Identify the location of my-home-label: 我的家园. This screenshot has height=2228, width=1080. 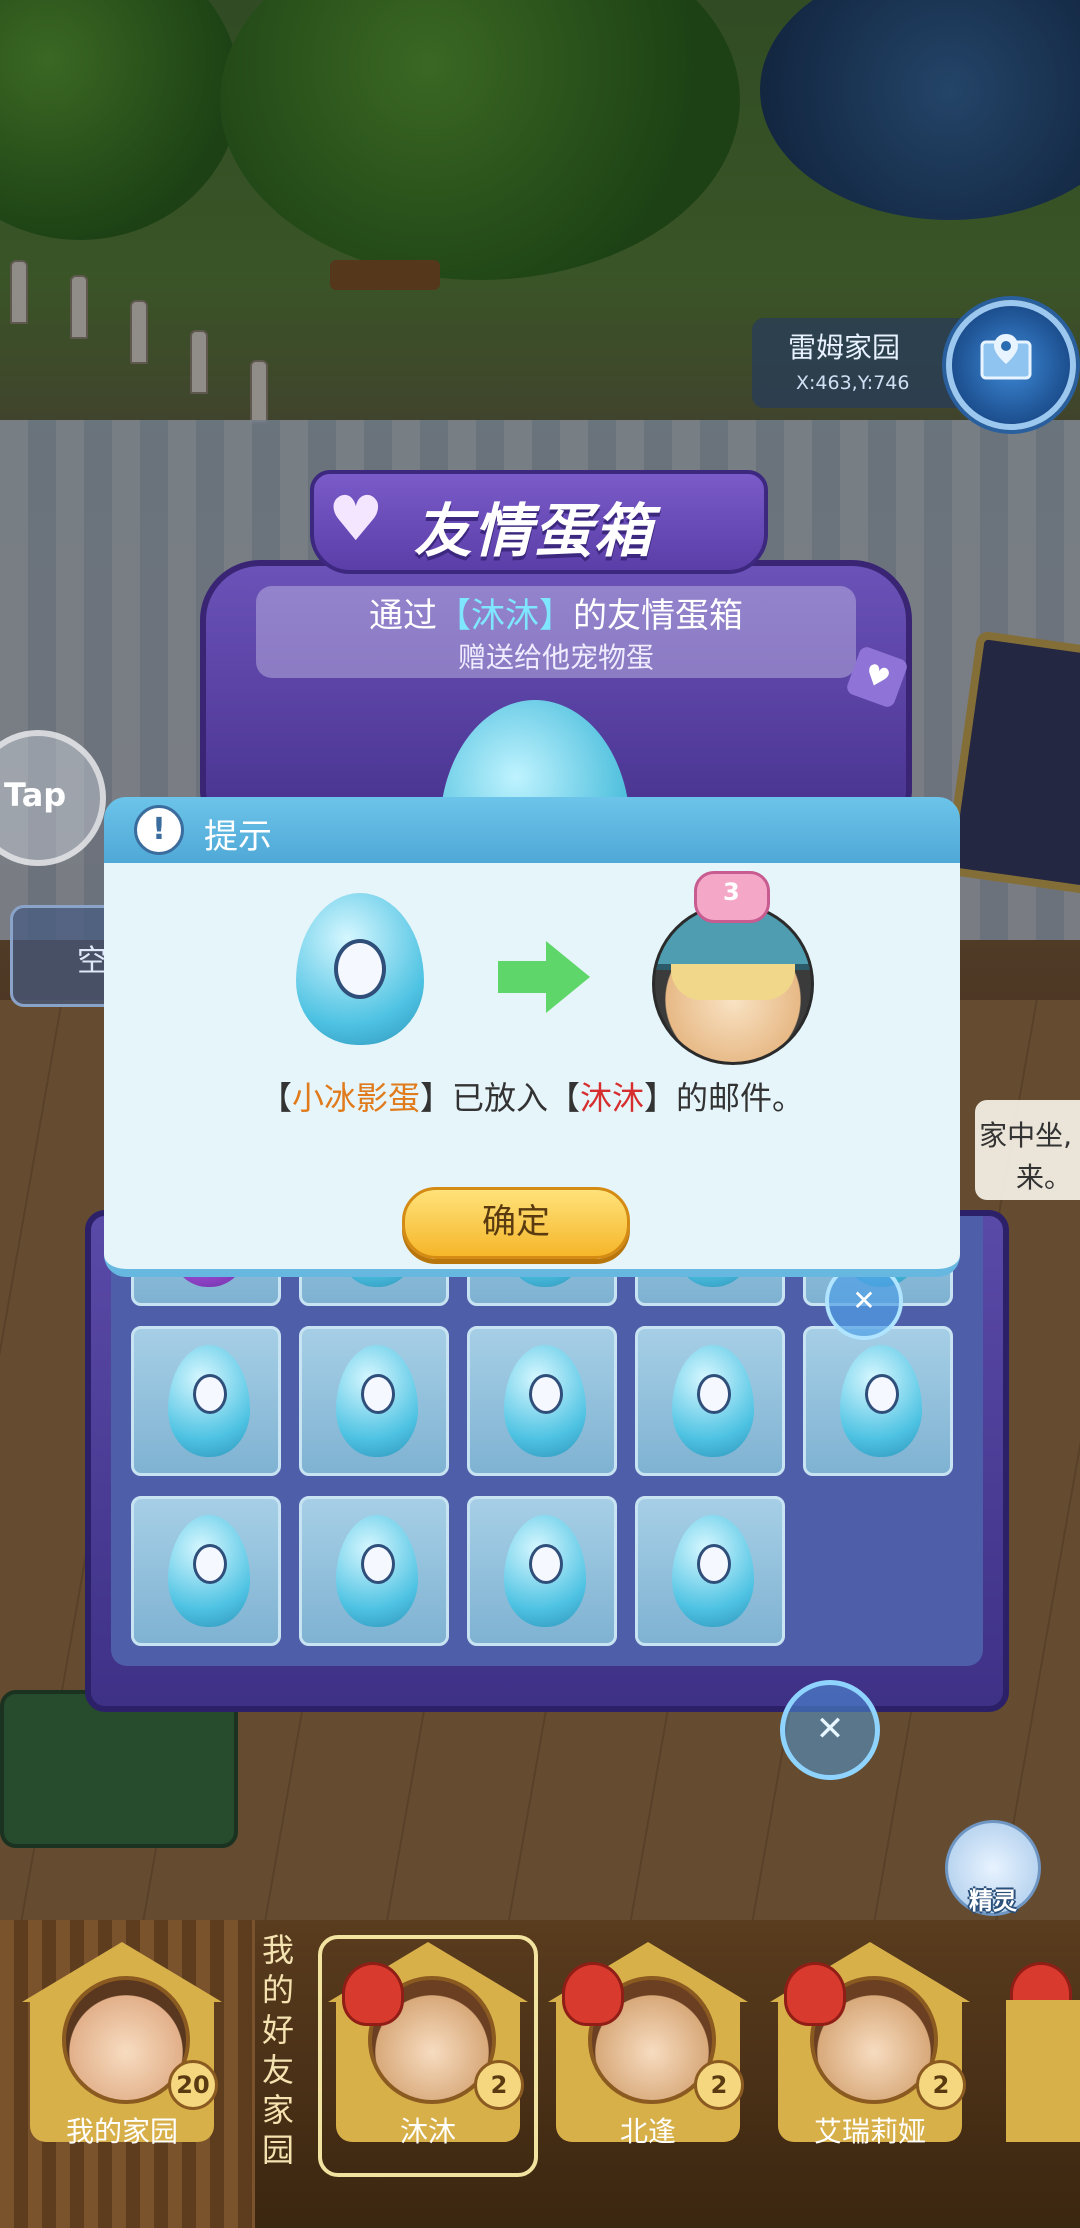
(121, 2131).